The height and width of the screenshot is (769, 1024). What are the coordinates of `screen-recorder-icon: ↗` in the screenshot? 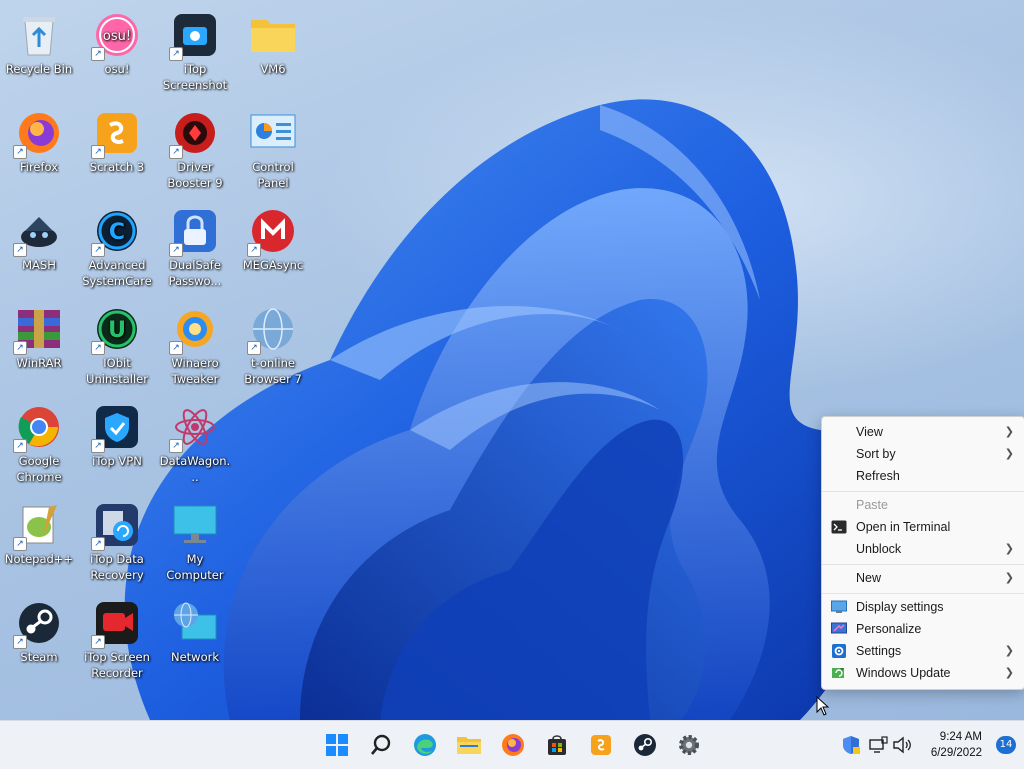 It's located at (116, 624).